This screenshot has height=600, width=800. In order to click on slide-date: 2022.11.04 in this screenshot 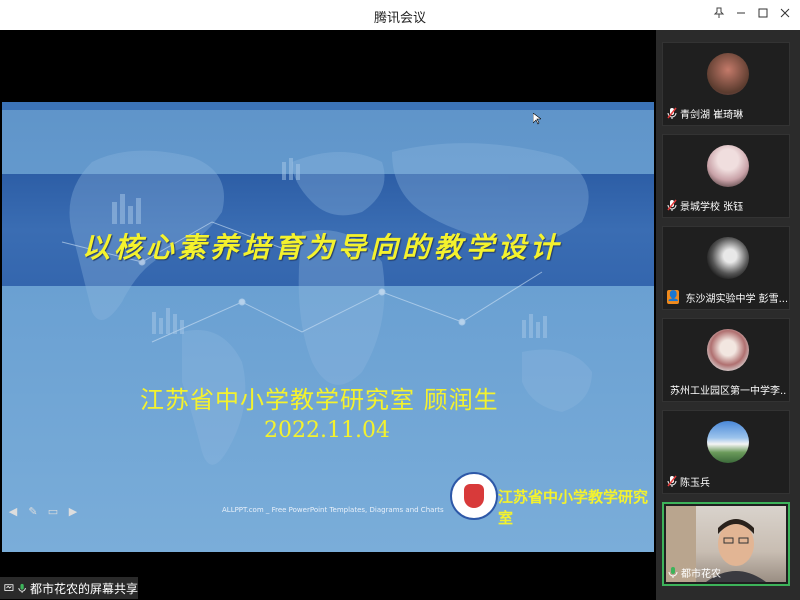, I will do `click(327, 430)`.